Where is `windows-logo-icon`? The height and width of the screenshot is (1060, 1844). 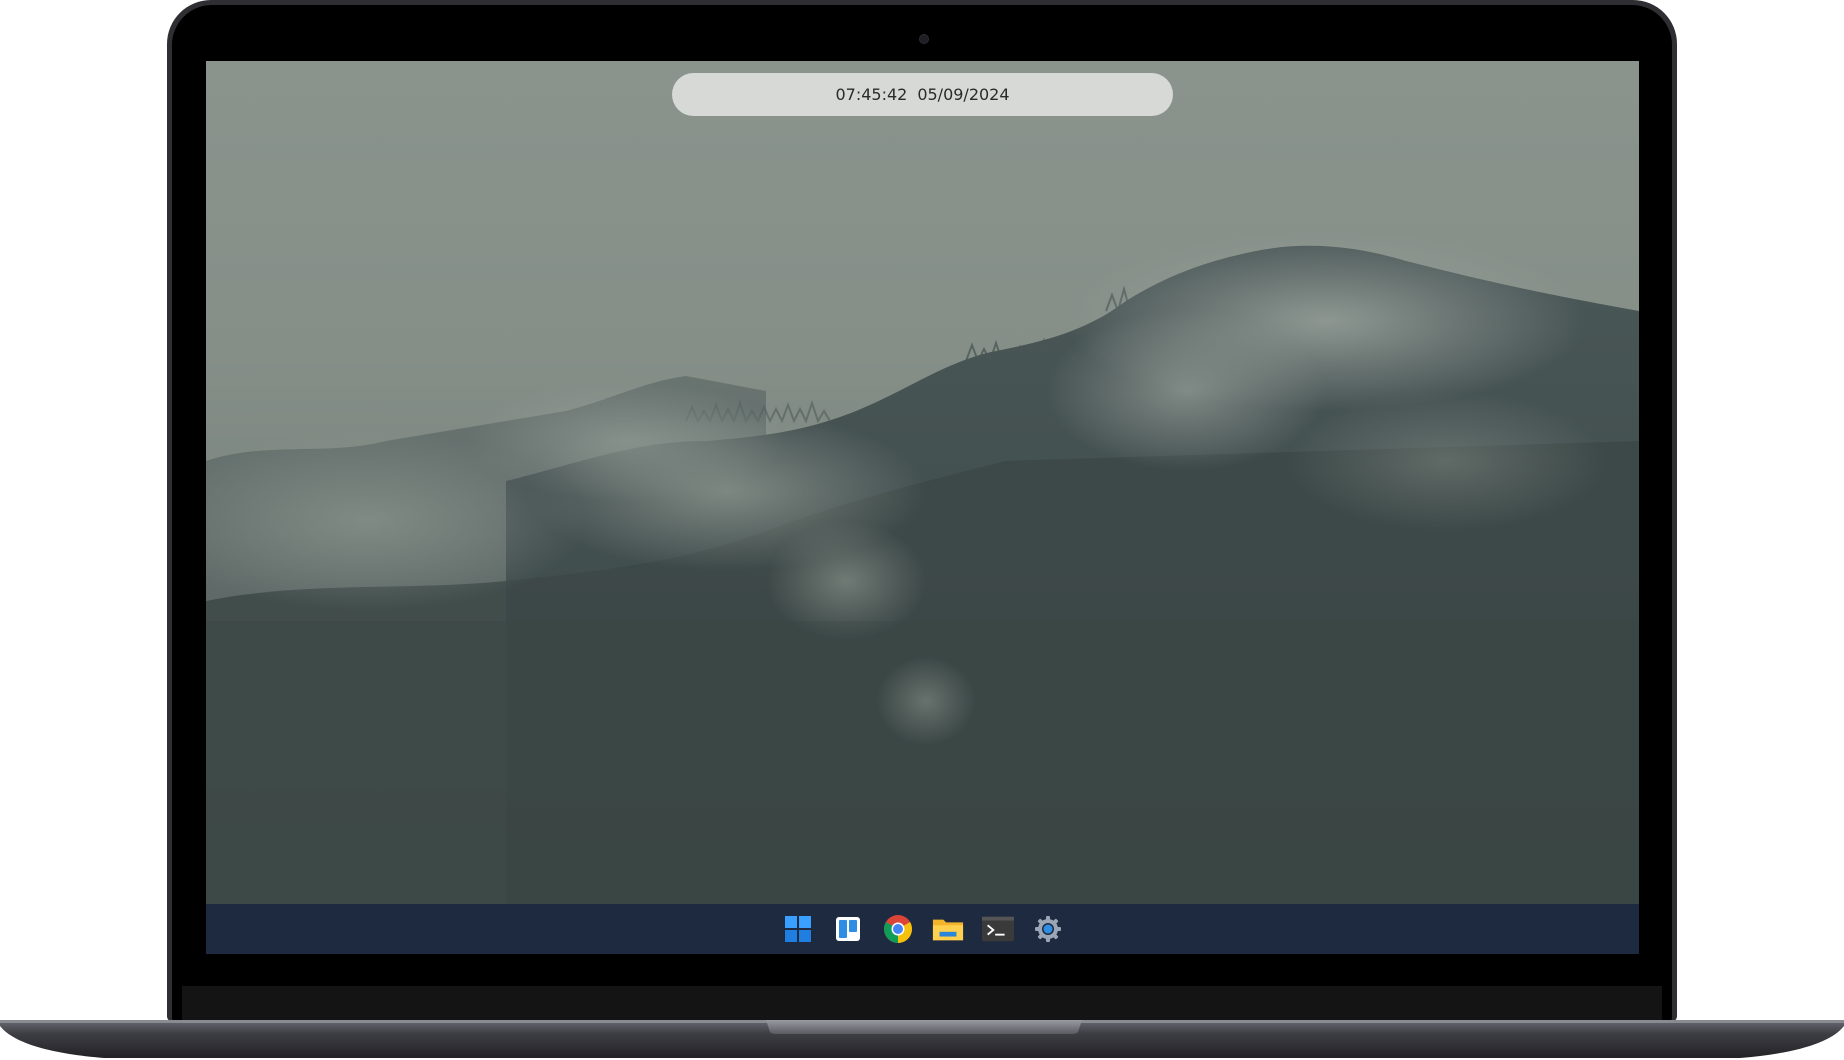 windows-logo-icon is located at coordinates (797, 929).